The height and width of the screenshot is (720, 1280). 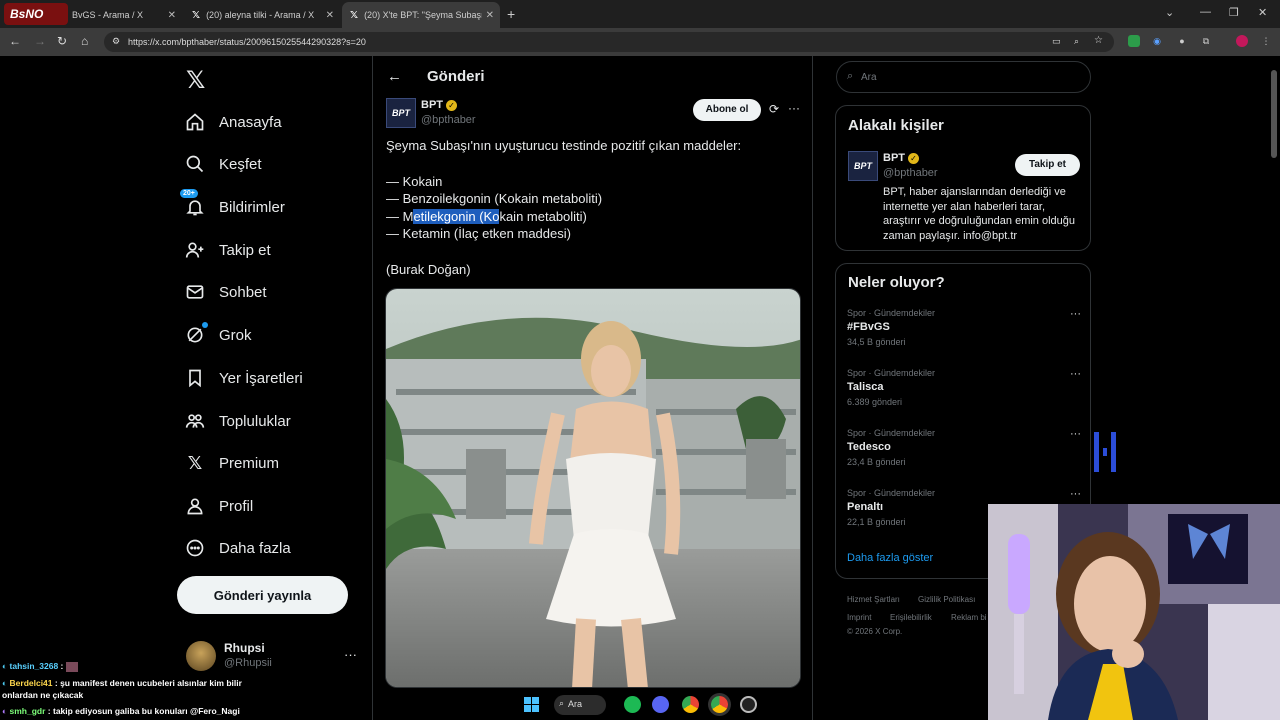 I want to click on post-button: Gönderi yayınla, so click(x=262, y=595).